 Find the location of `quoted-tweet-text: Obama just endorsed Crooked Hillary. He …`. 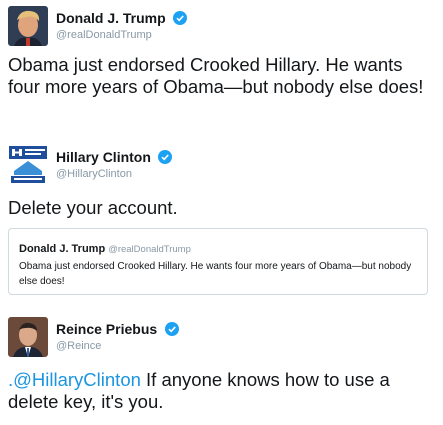

quoted-tweet-text: Obama just endorsed Crooked Hillary. He … is located at coordinates (215, 274).